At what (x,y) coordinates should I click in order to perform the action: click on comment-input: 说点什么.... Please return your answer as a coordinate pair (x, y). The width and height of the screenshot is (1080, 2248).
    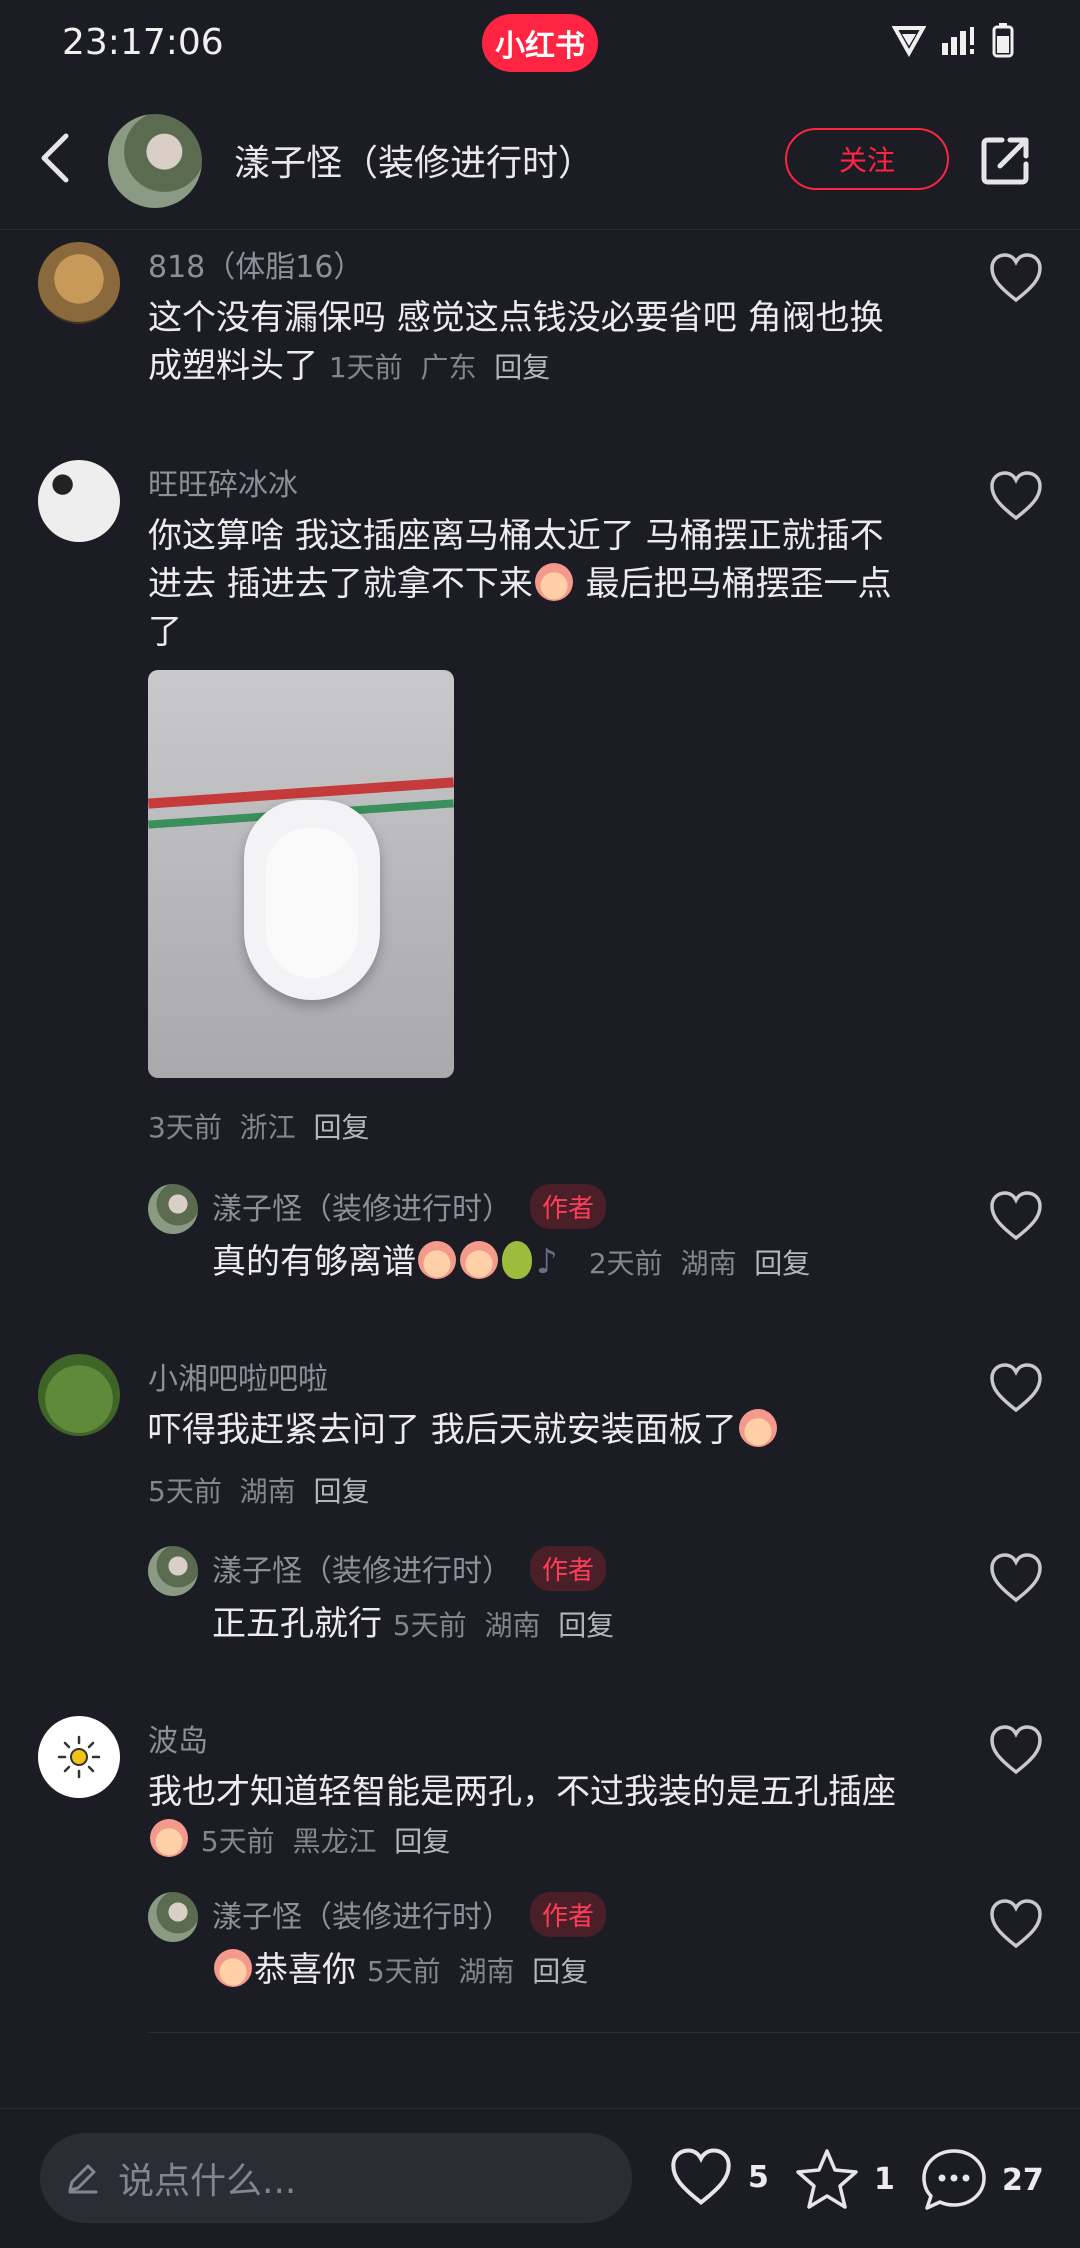
    Looking at the image, I should click on (336, 2178).